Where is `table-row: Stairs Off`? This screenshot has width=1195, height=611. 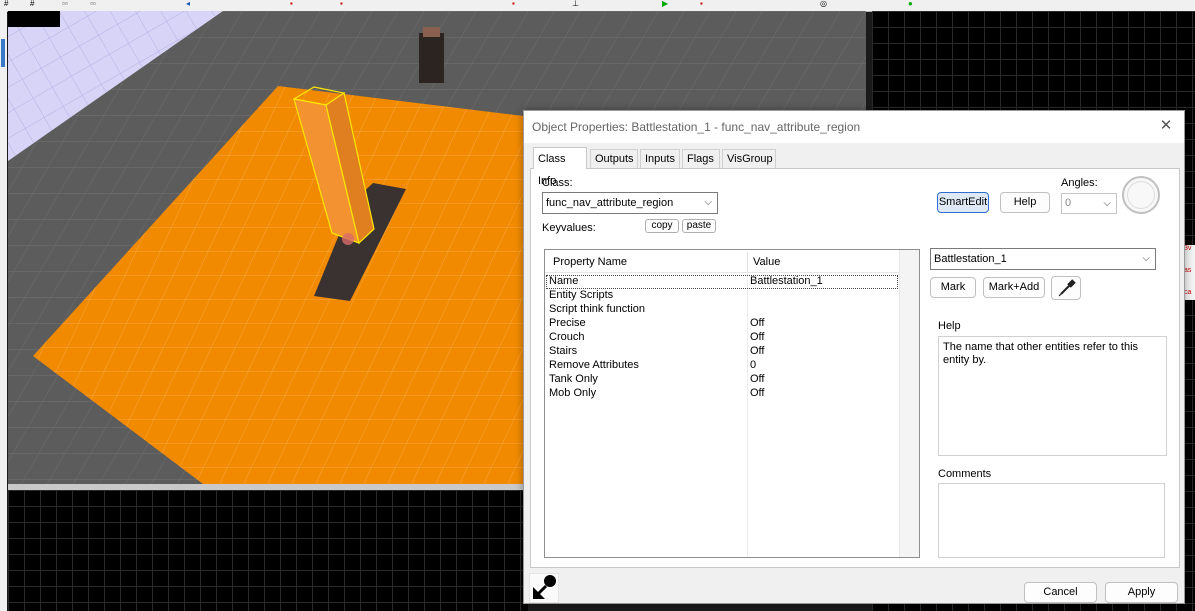
table-row: Stairs Off is located at coordinates (722, 352).